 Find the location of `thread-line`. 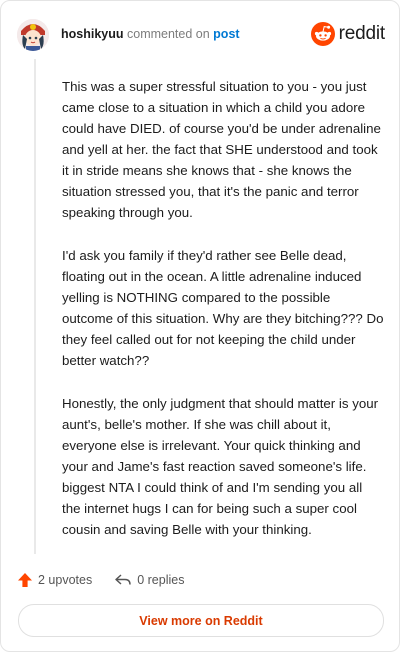

thread-line is located at coordinates (35, 306).